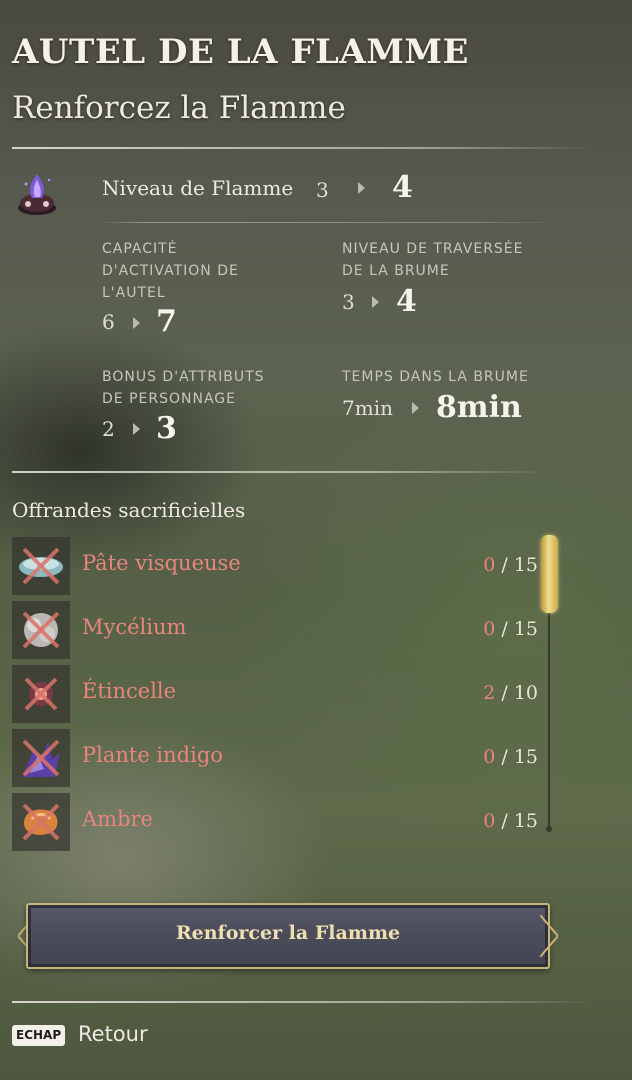  Describe the element at coordinates (198, 188) in the screenshot. I see `flame-level-label: Niveau de Flamme` at that location.